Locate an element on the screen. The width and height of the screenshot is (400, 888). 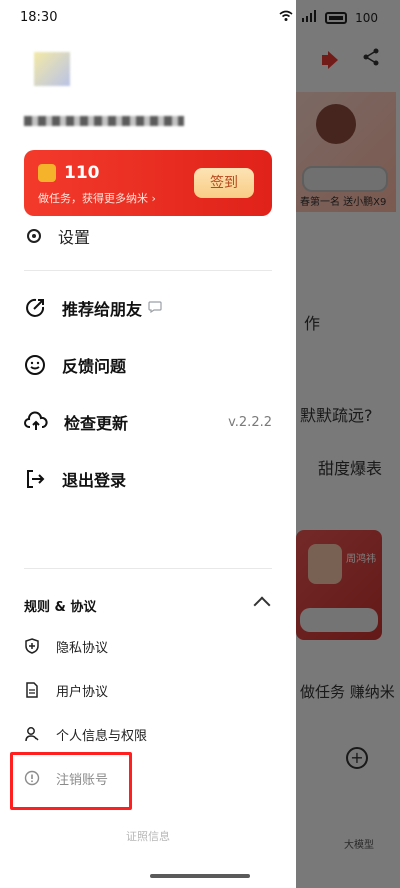
rule-item-label: 用户协议 is located at coordinates (82, 692).